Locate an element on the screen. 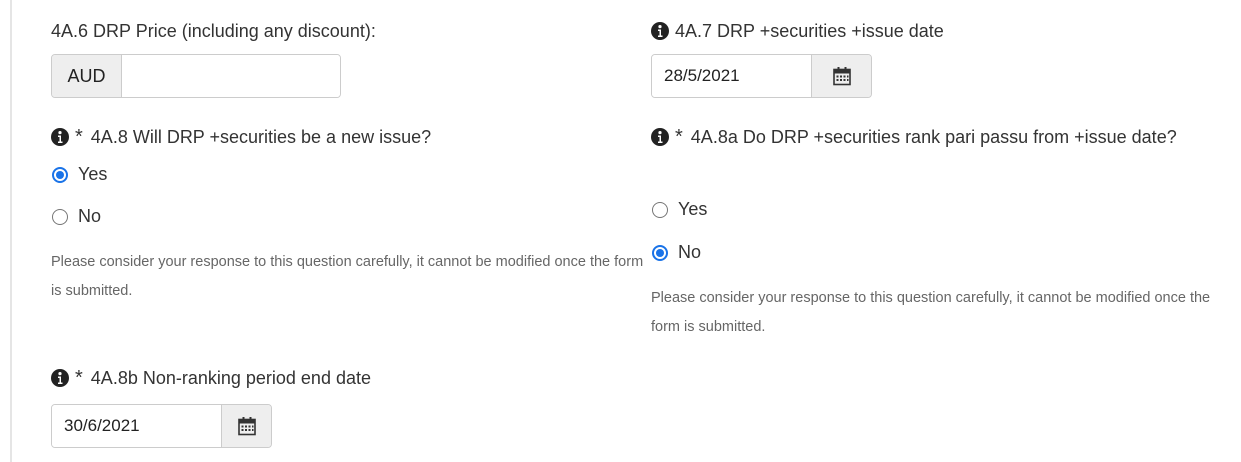 The height and width of the screenshot is (462, 1241). issue-date-input-group is located at coordinates (761, 76).